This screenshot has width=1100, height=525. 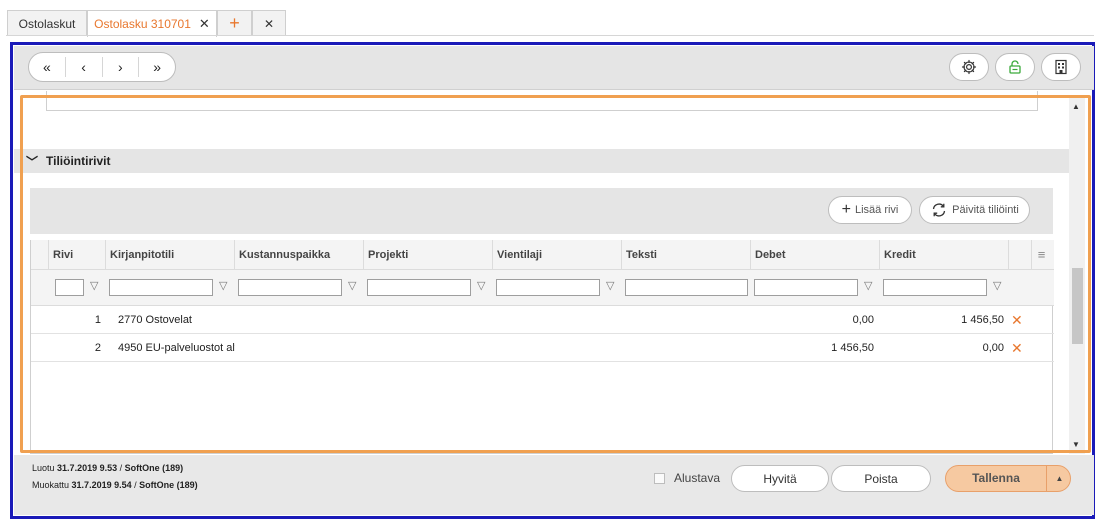 What do you see at coordinates (101, 485) in the screenshot?
I see `modified-value: 31.7.2019 9.54` at bounding box center [101, 485].